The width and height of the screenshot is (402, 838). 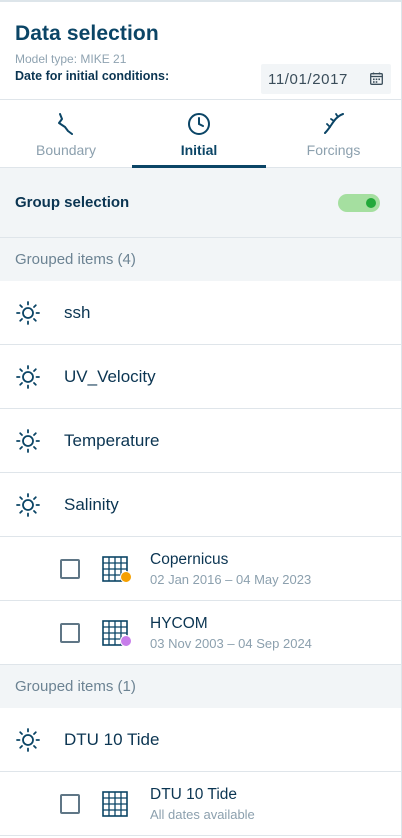 I want to click on date-value: 11/01/2017, so click(x=308, y=79).